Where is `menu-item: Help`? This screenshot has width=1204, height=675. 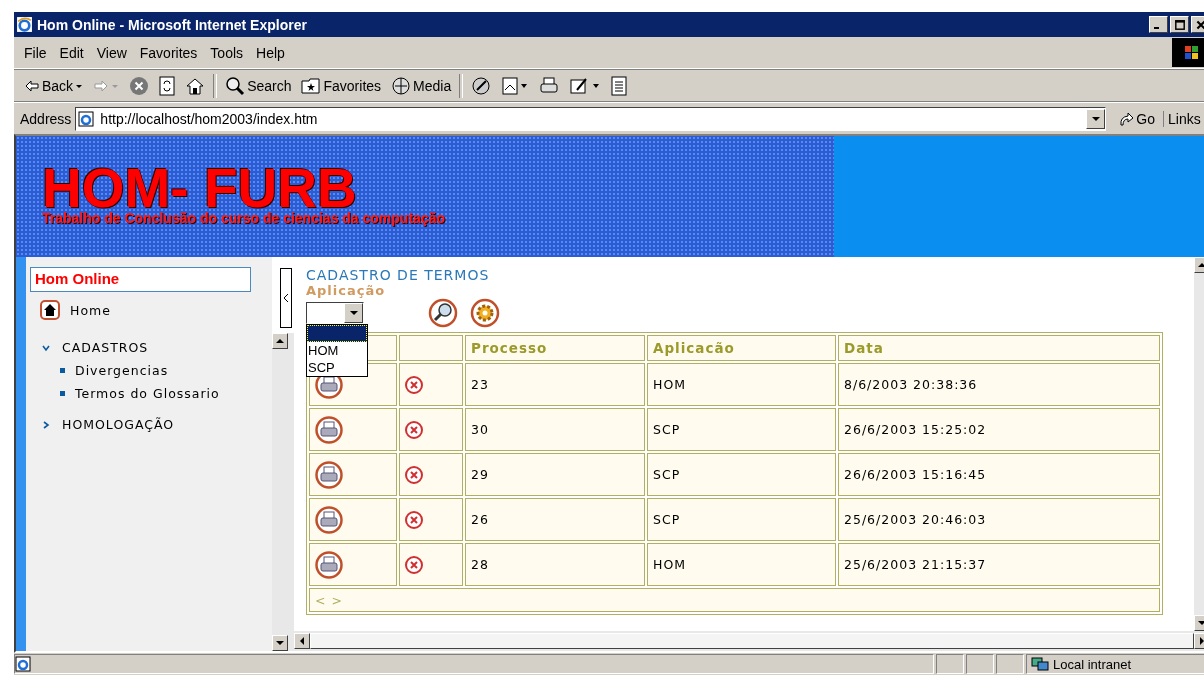
menu-item: Help is located at coordinates (275, 52).